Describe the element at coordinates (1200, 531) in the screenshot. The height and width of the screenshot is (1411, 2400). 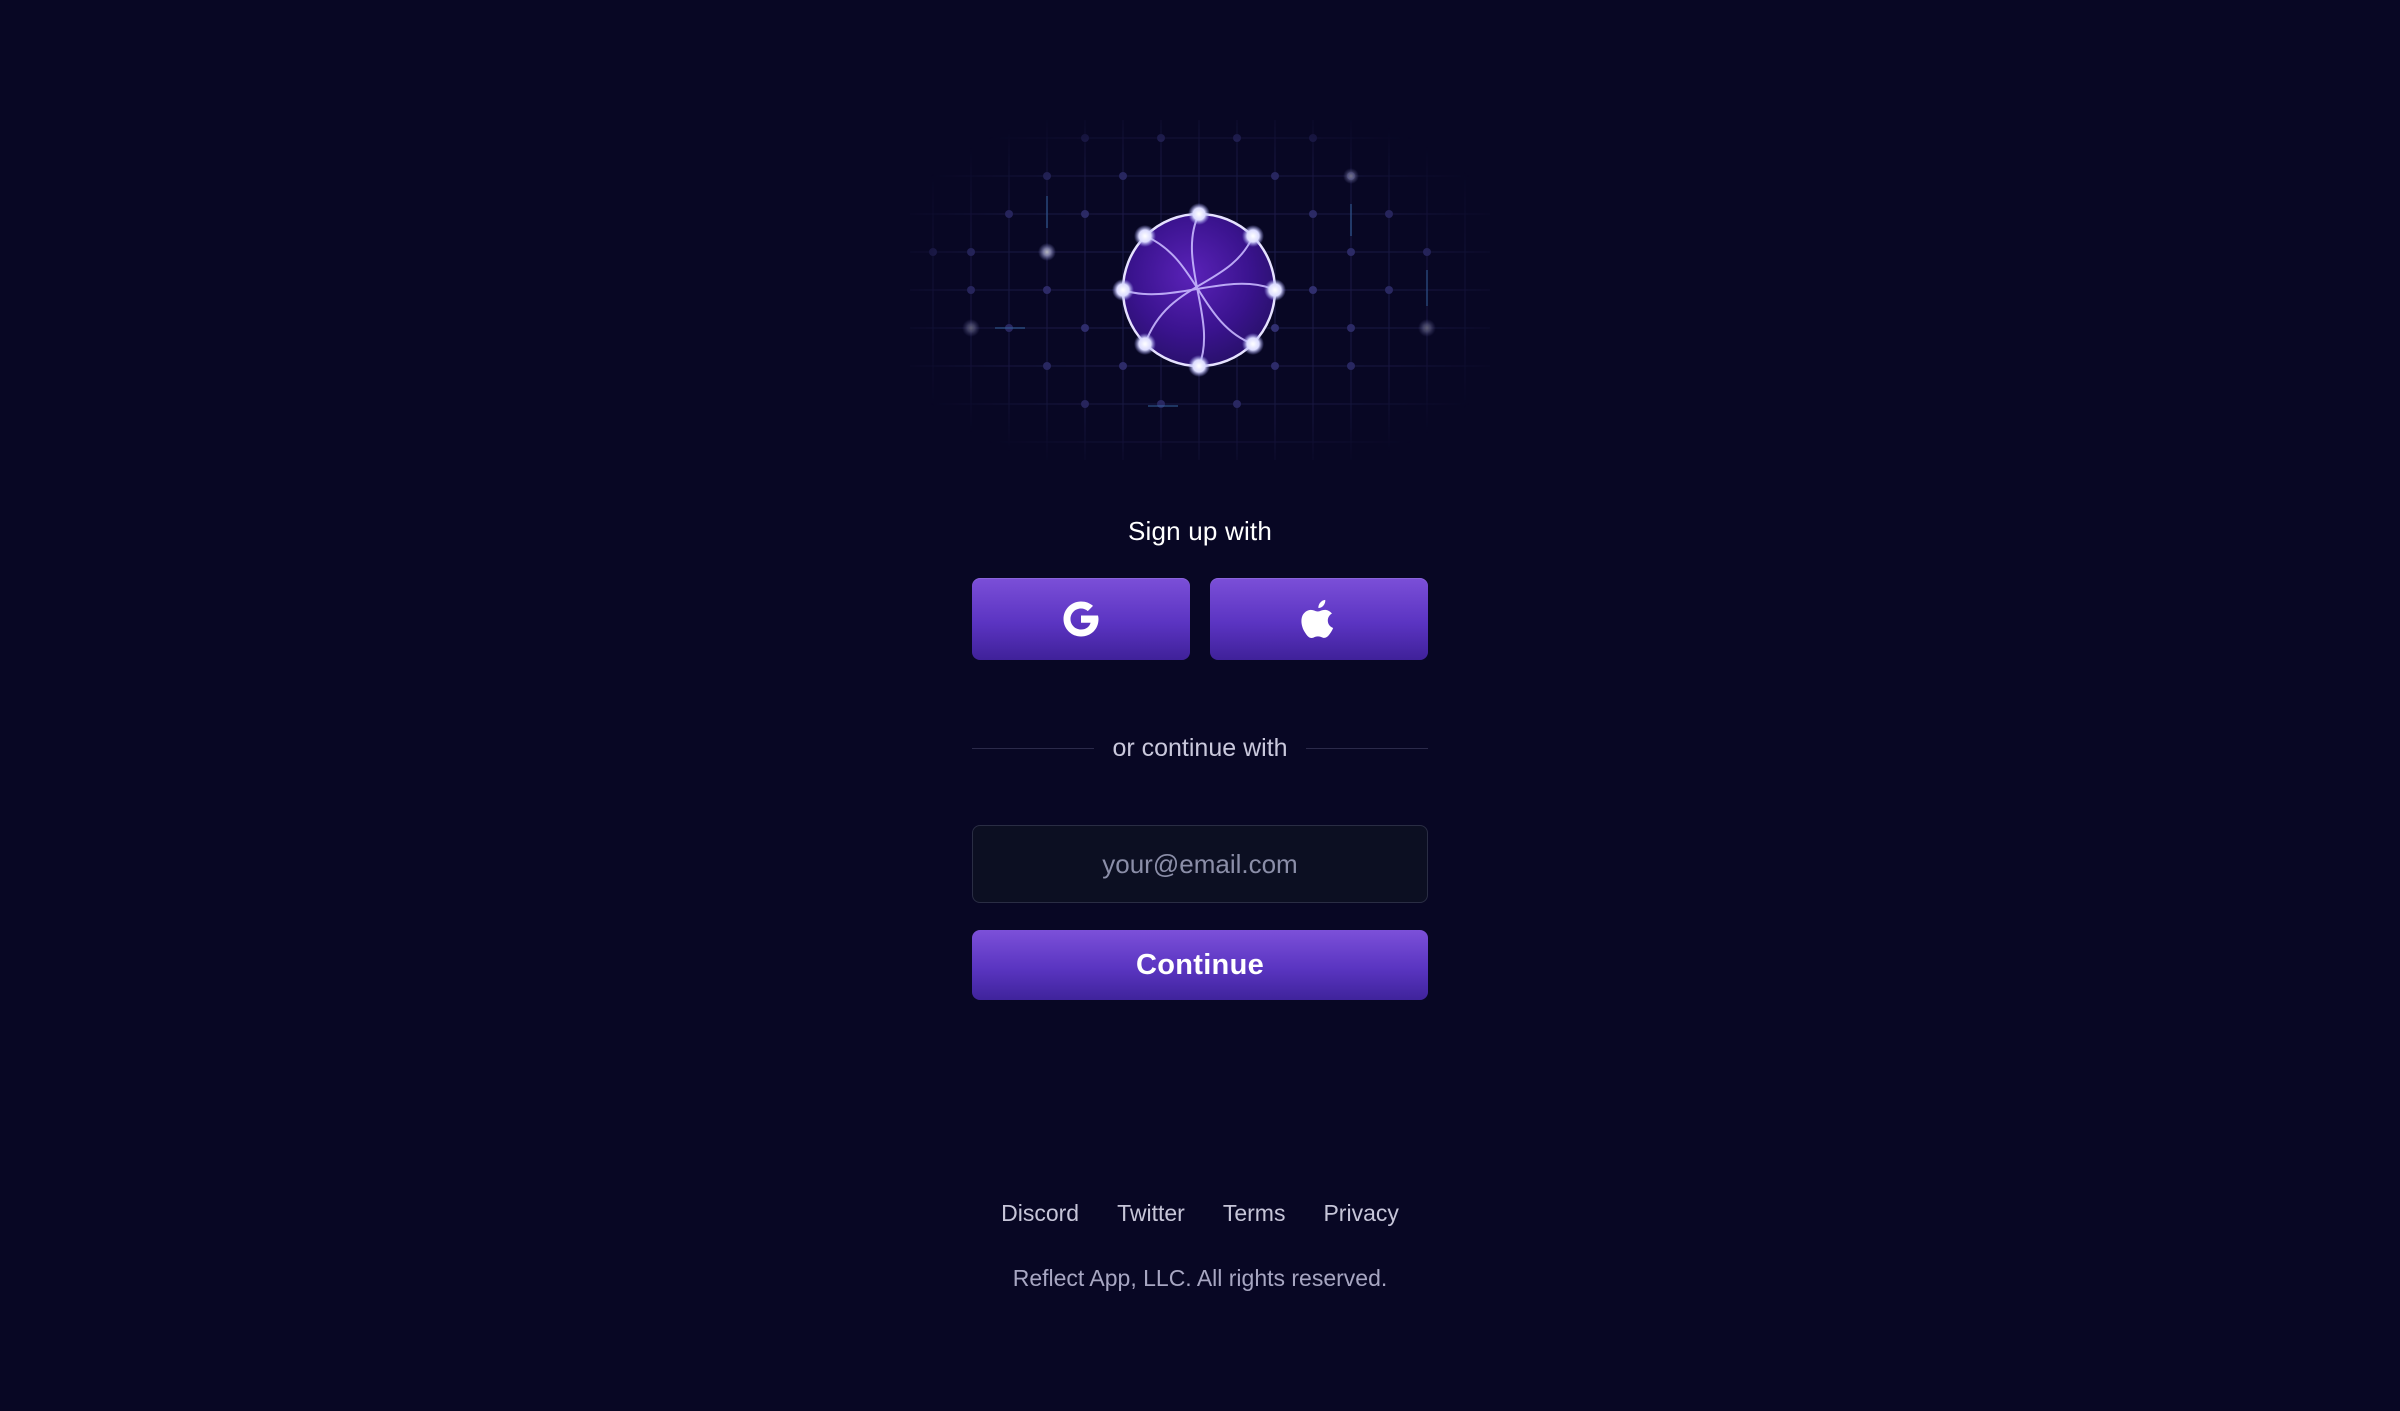
I see `signup-heading: Sign up with` at that location.